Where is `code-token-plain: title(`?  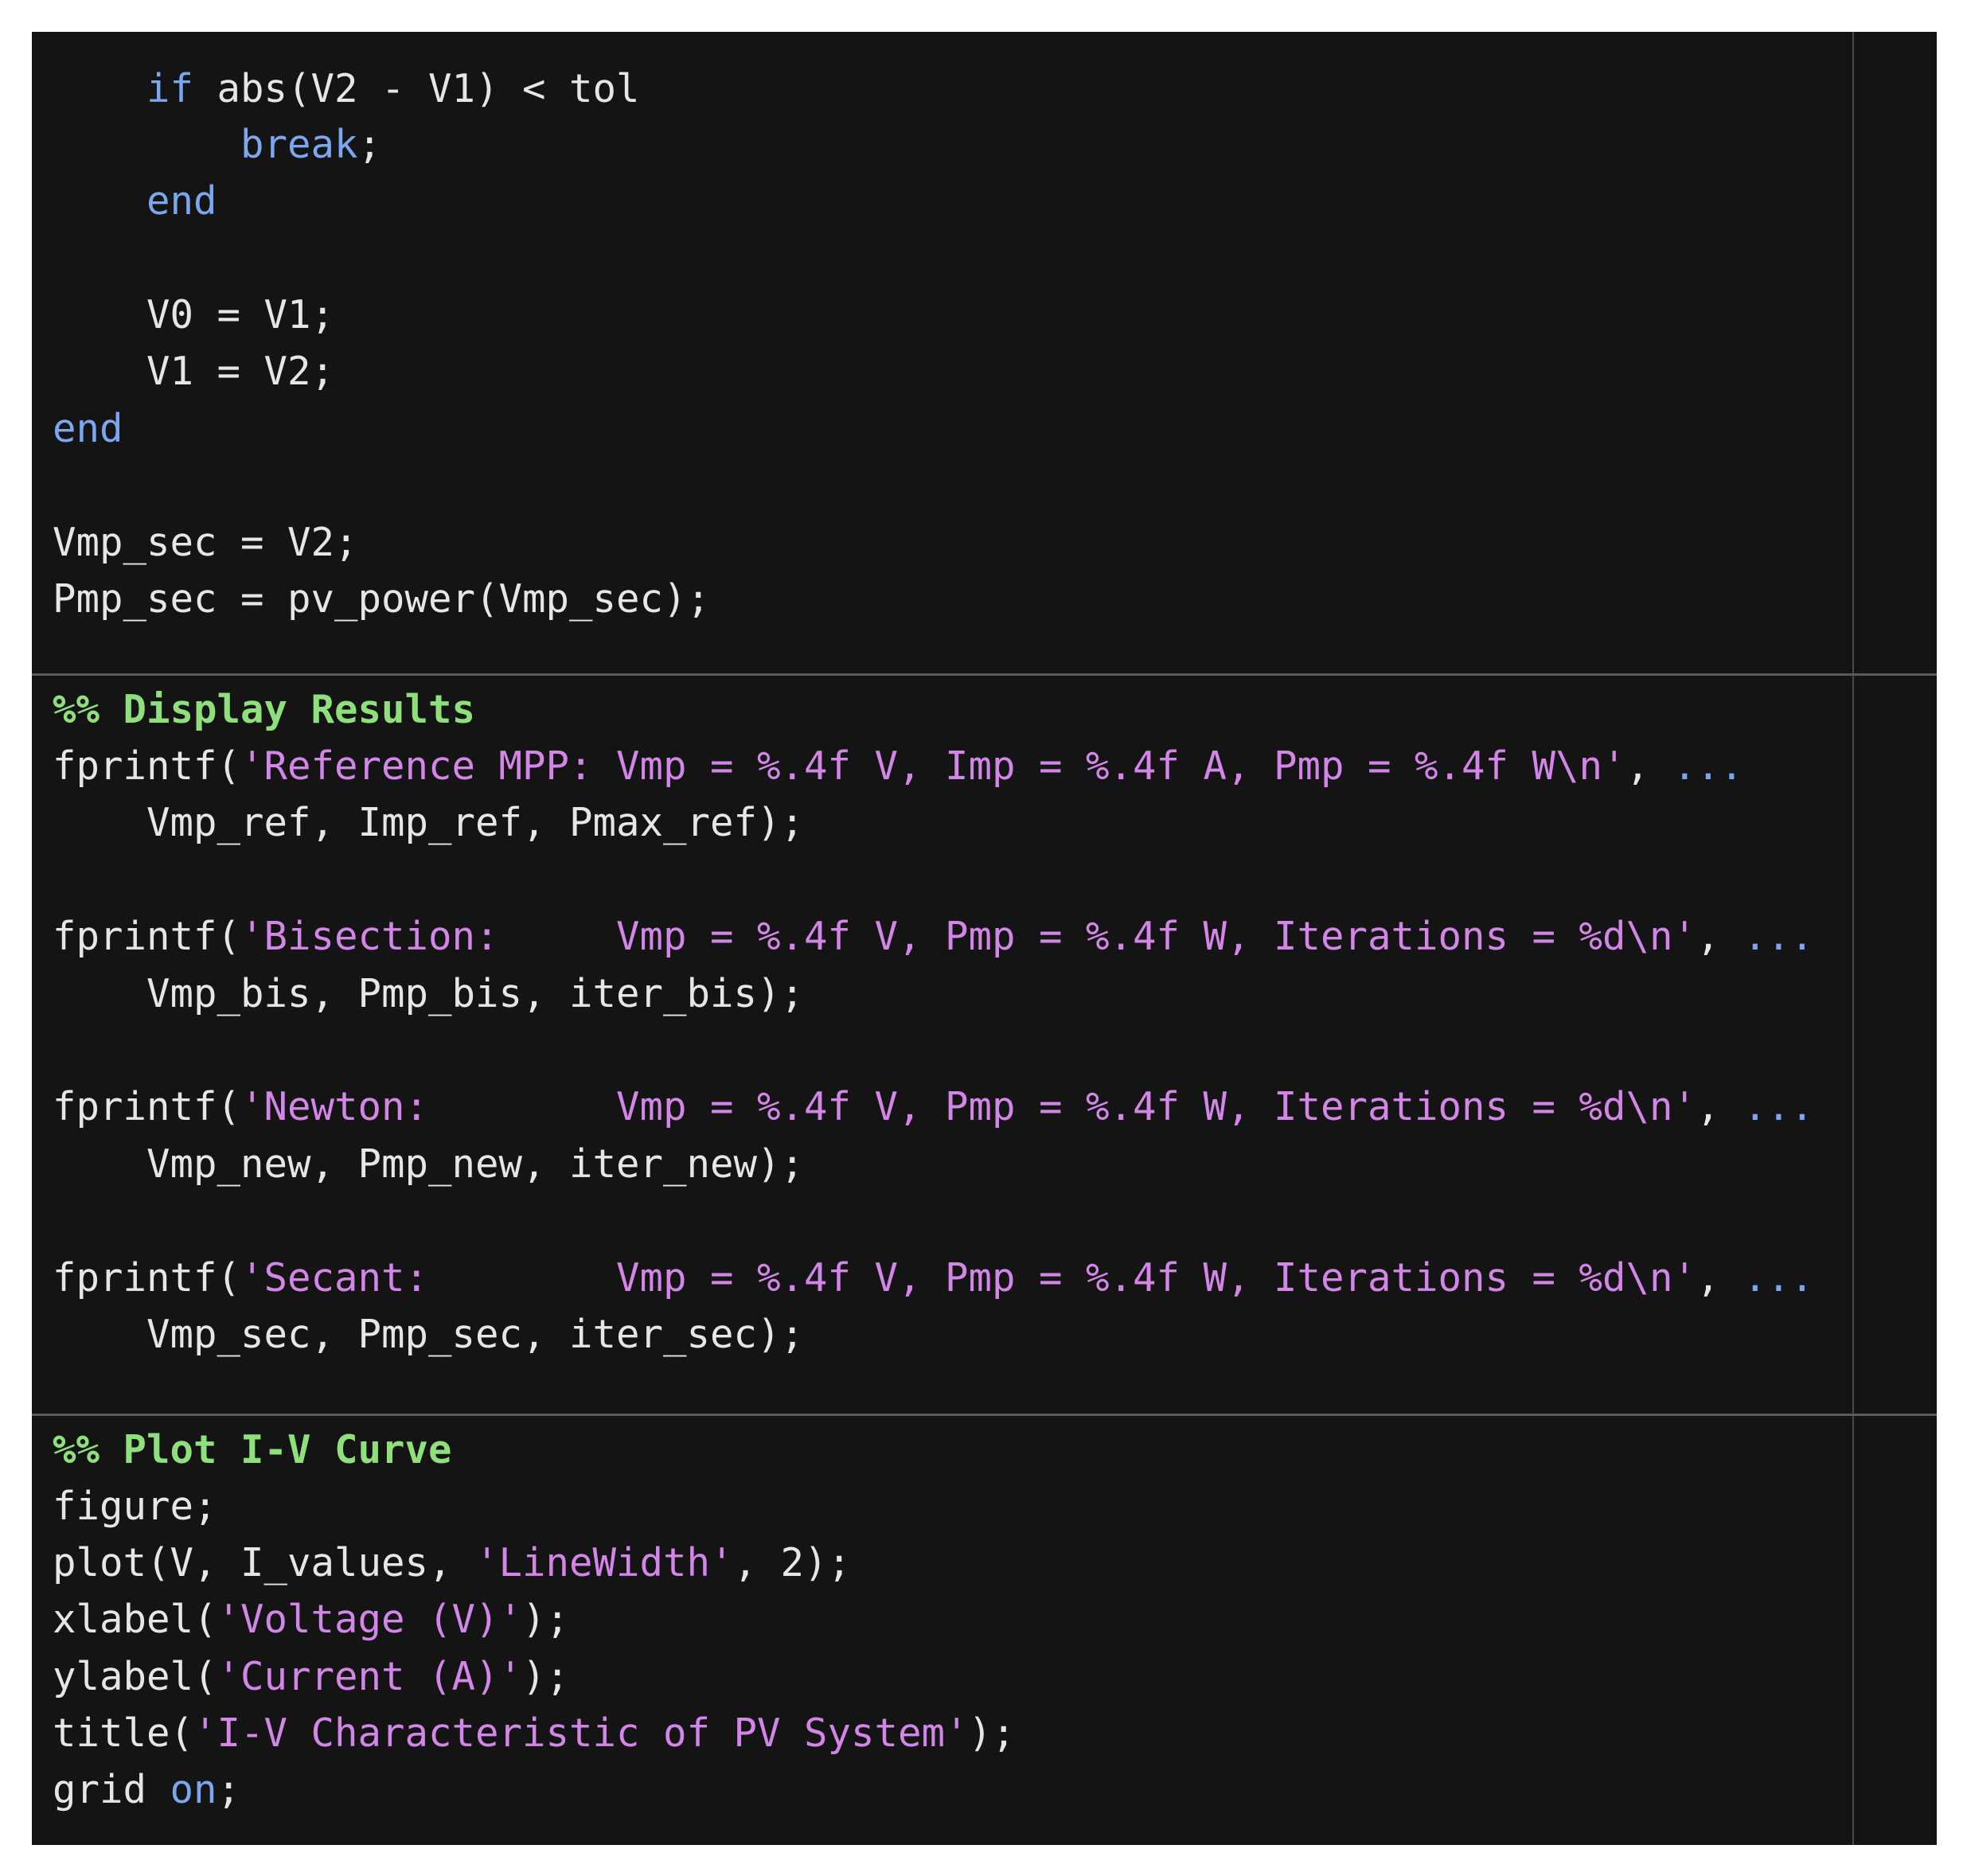
code-token-plain: title( is located at coordinates (123, 1733).